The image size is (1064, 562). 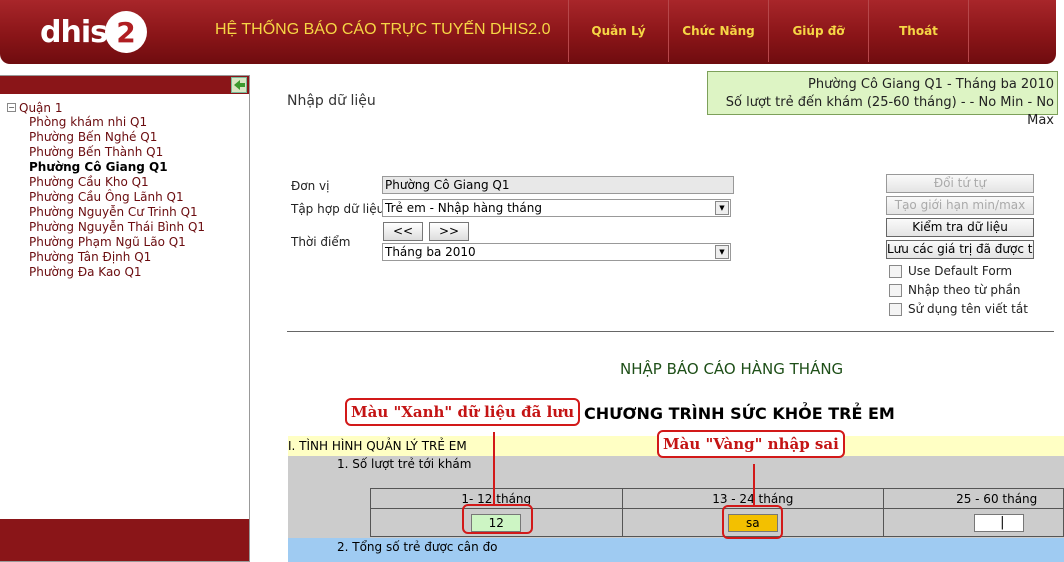 I want to click on use-short-names-label: Sử dụng tên viết tắt, so click(x=968, y=309).